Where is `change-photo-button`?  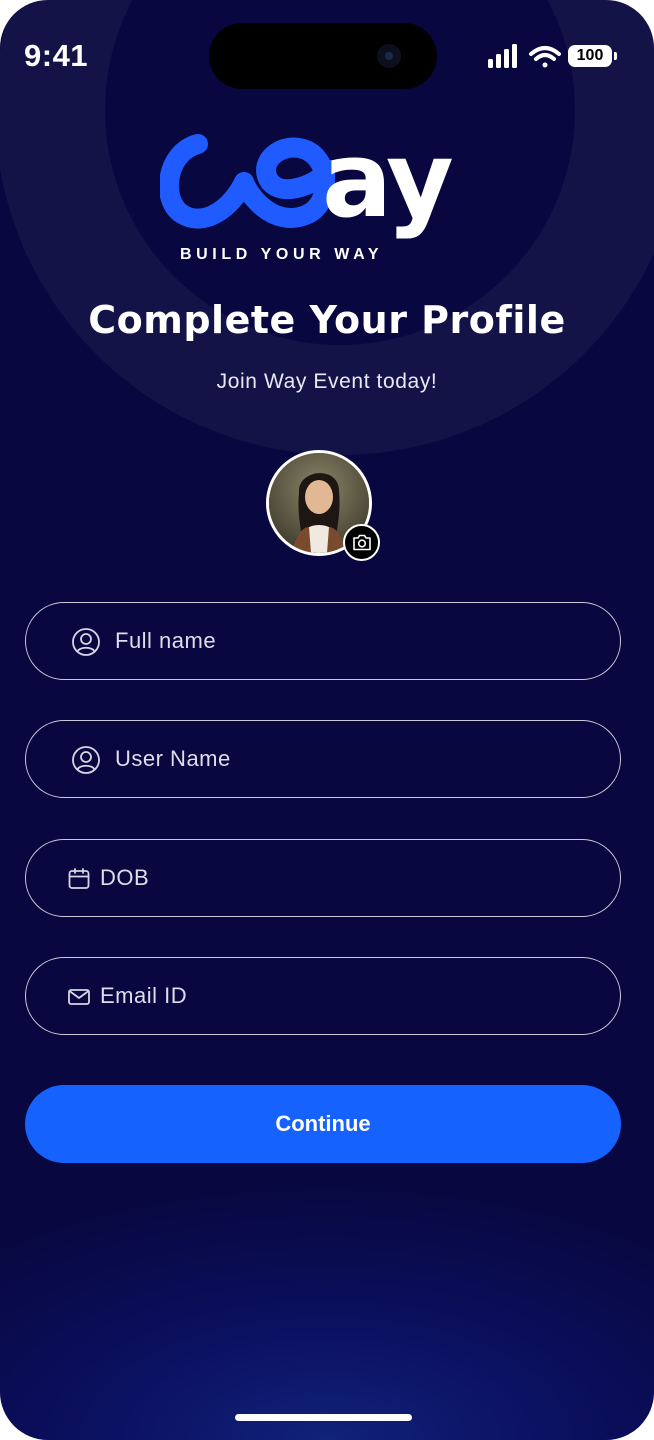
change-photo-button is located at coordinates (361, 542).